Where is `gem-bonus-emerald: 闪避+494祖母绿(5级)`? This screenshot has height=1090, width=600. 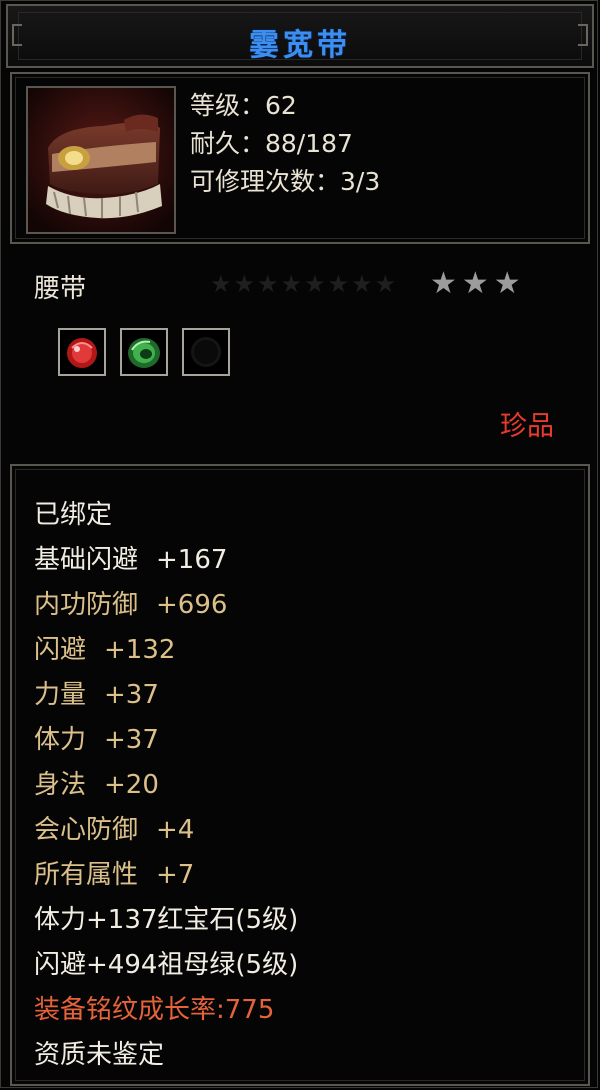 gem-bonus-emerald: 闪避+494祖母绿(5级) is located at coordinates (166, 965).